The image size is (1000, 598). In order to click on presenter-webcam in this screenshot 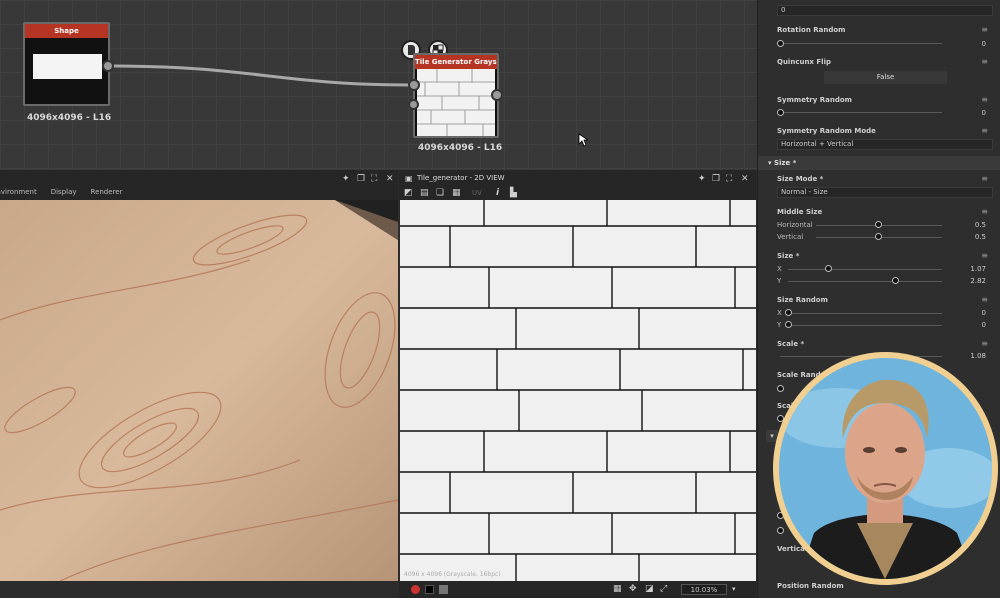, I will do `click(885, 468)`.